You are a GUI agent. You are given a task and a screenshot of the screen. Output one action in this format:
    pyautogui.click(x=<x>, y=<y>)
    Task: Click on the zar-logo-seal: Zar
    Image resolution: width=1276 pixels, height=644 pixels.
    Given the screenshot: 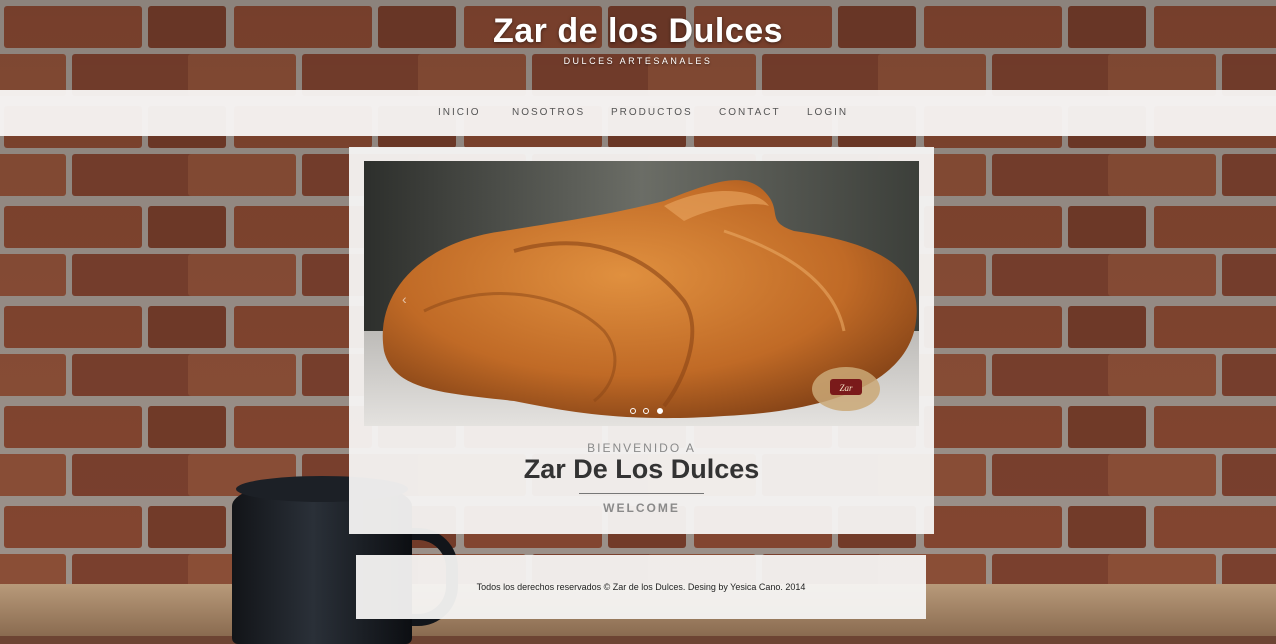 What is the action you would take?
    pyautogui.click(x=846, y=389)
    